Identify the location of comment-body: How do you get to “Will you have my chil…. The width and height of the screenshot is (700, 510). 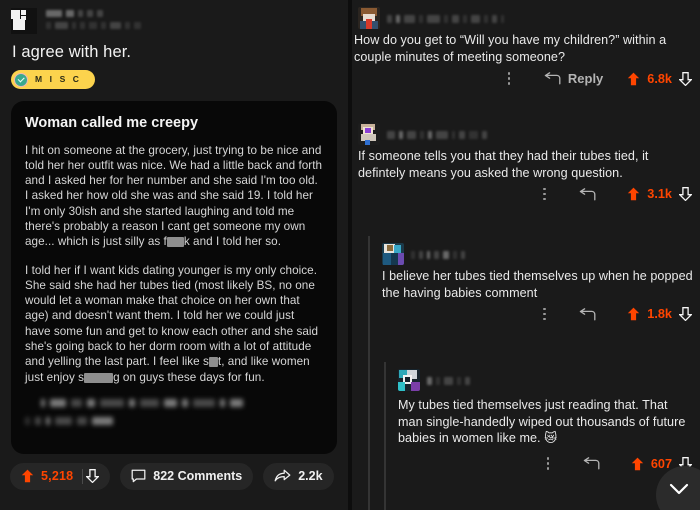
(510, 48).